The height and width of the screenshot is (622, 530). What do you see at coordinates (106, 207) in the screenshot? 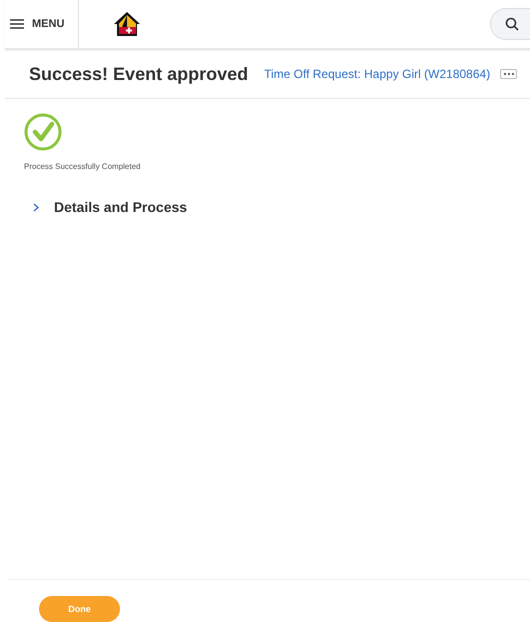
I see `details-toggle: Details and Process` at bounding box center [106, 207].